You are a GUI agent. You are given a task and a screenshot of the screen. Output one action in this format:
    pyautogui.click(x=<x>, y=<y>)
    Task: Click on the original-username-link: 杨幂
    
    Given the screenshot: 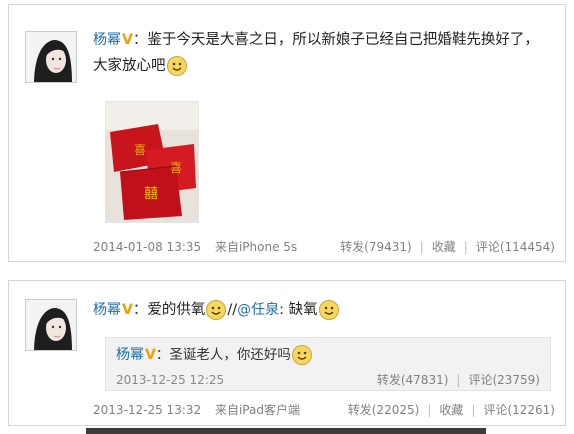 What is the action you would take?
    pyautogui.click(x=130, y=355)
    